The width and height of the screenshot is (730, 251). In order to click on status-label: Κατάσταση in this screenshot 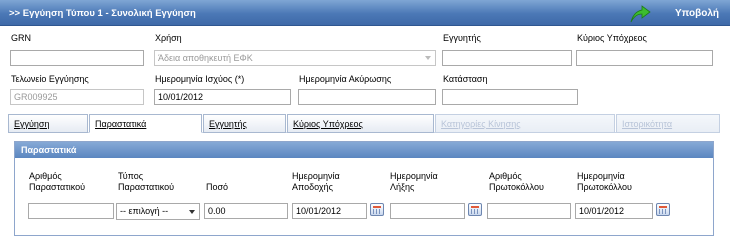, I will do `click(465, 79)`.